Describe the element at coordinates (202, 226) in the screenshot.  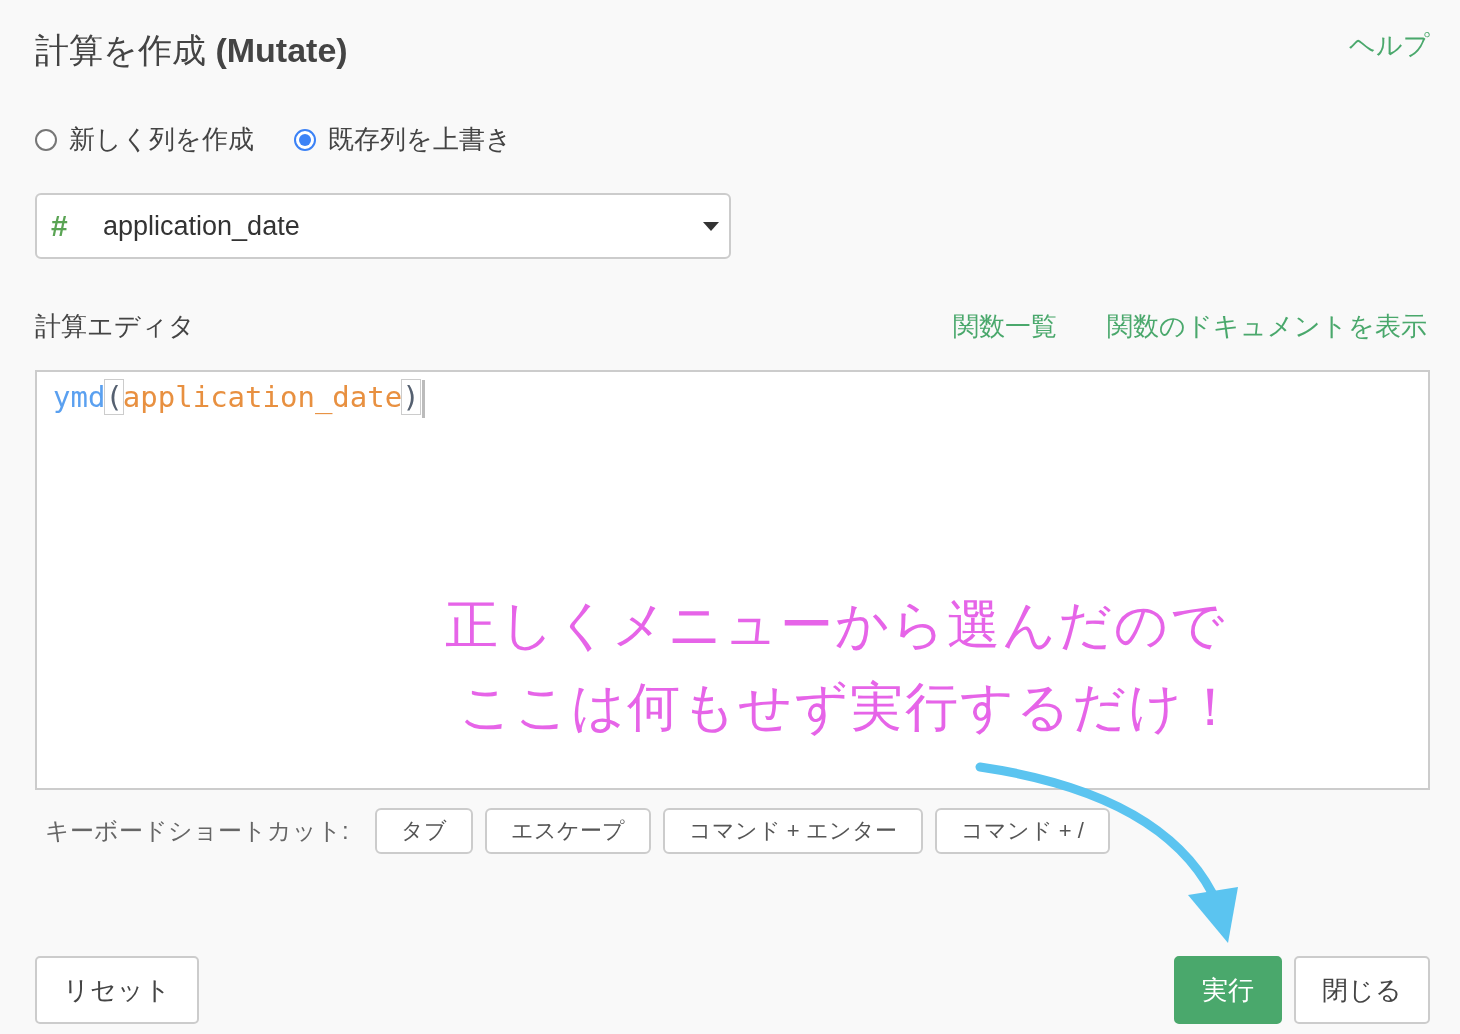
I see `dropdown-value: application_date` at that location.